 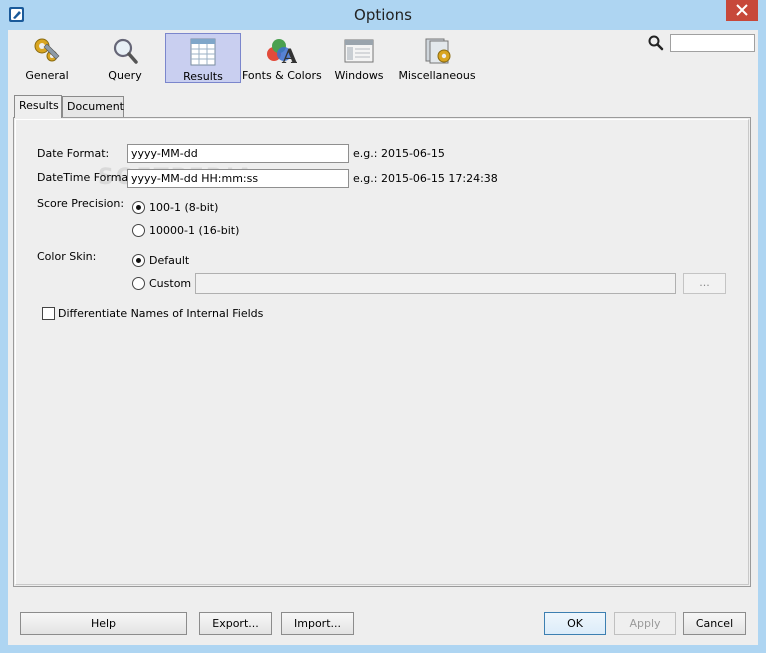 What do you see at coordinates (359, 51) in the screenshot?
I see `windows-icon` at bounding box center [359, 51].